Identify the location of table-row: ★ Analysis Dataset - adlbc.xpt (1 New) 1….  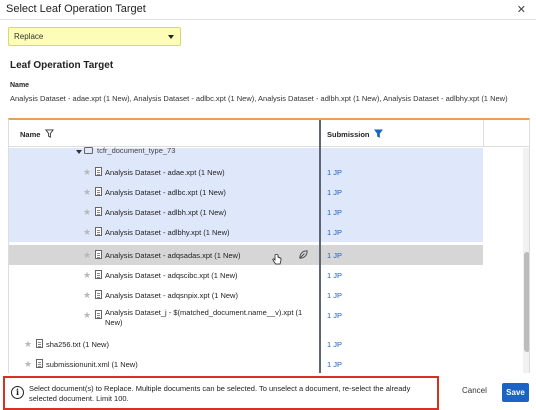
(265, 192).